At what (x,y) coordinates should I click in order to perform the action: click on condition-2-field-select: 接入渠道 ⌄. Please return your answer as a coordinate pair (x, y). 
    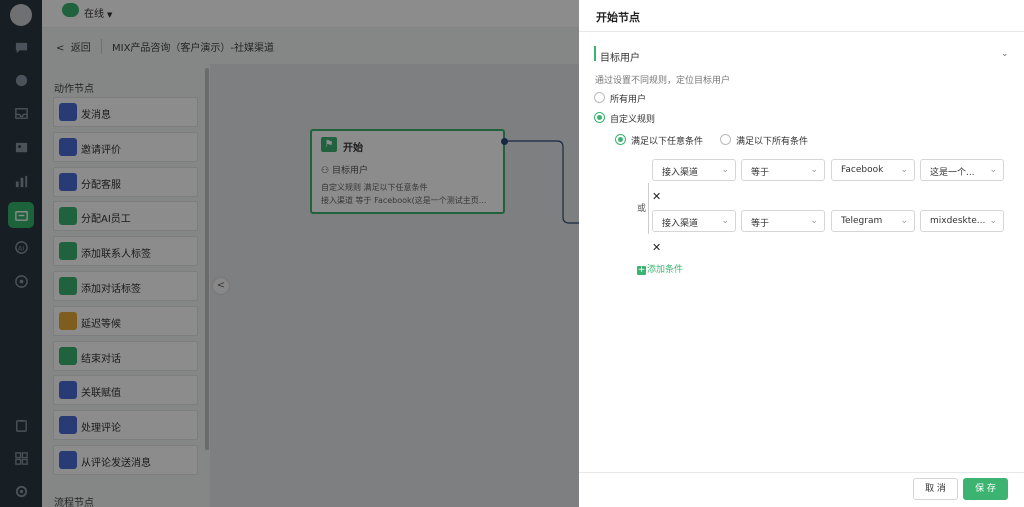
    Looking at the image, I should click on (694, 221).